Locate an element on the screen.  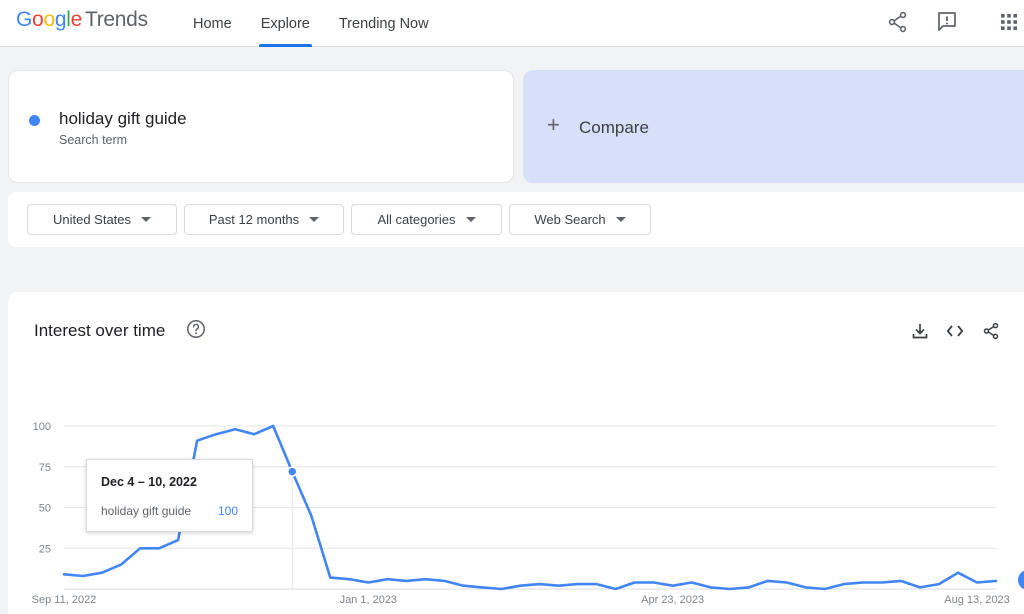
filter-time-range-label: Past 12 months is located at coordinates (254, 219).